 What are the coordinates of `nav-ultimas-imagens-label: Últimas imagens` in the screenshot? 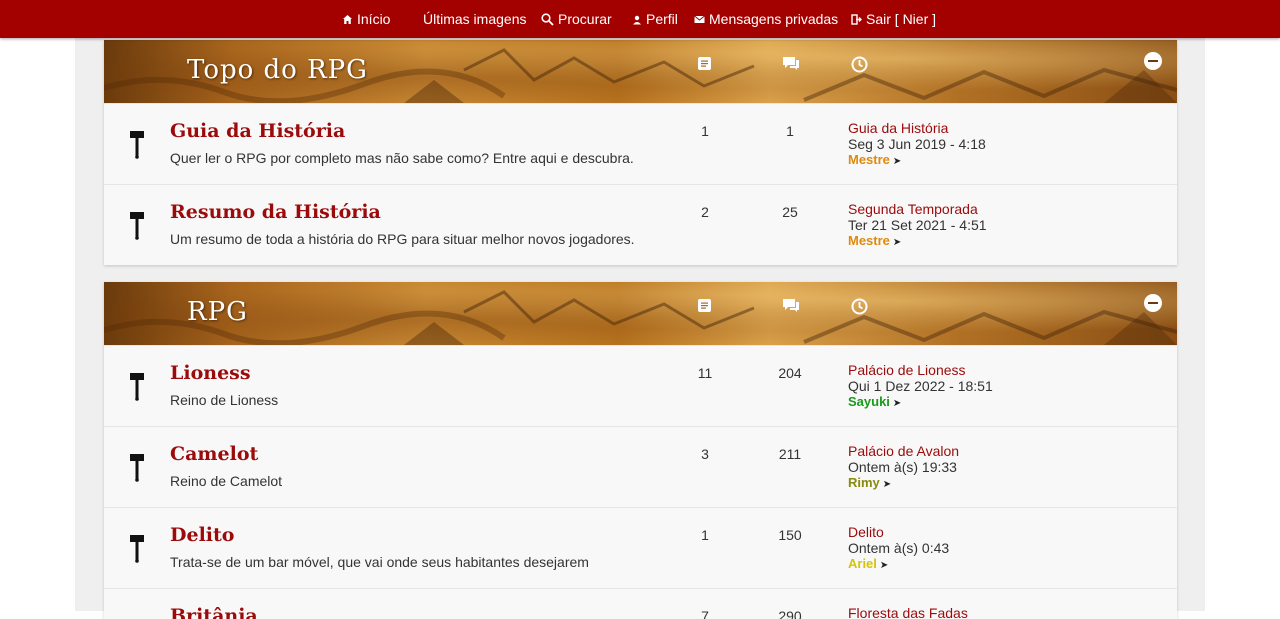 It's located at (475, 19).